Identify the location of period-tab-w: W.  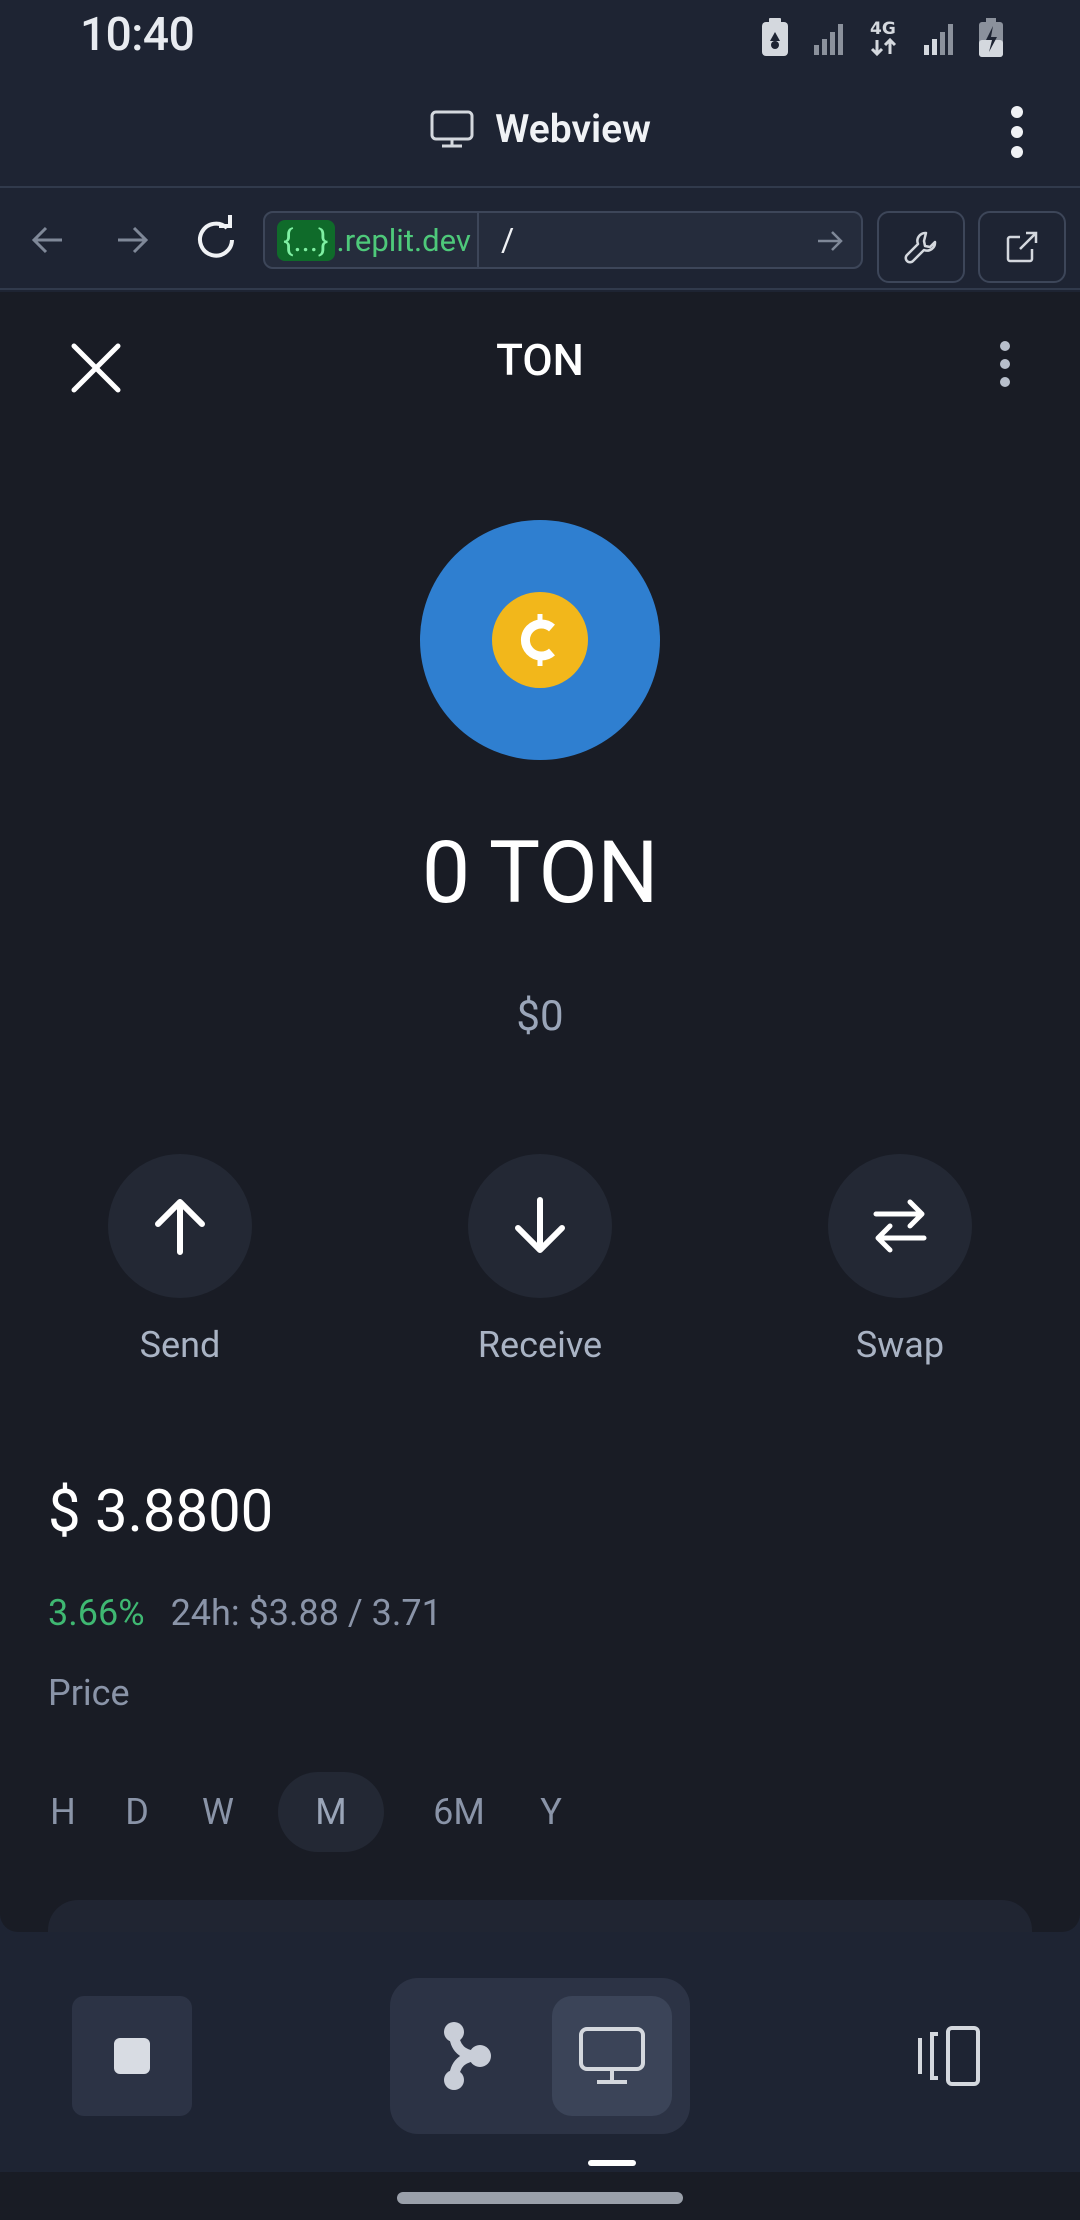
(218, 1812).